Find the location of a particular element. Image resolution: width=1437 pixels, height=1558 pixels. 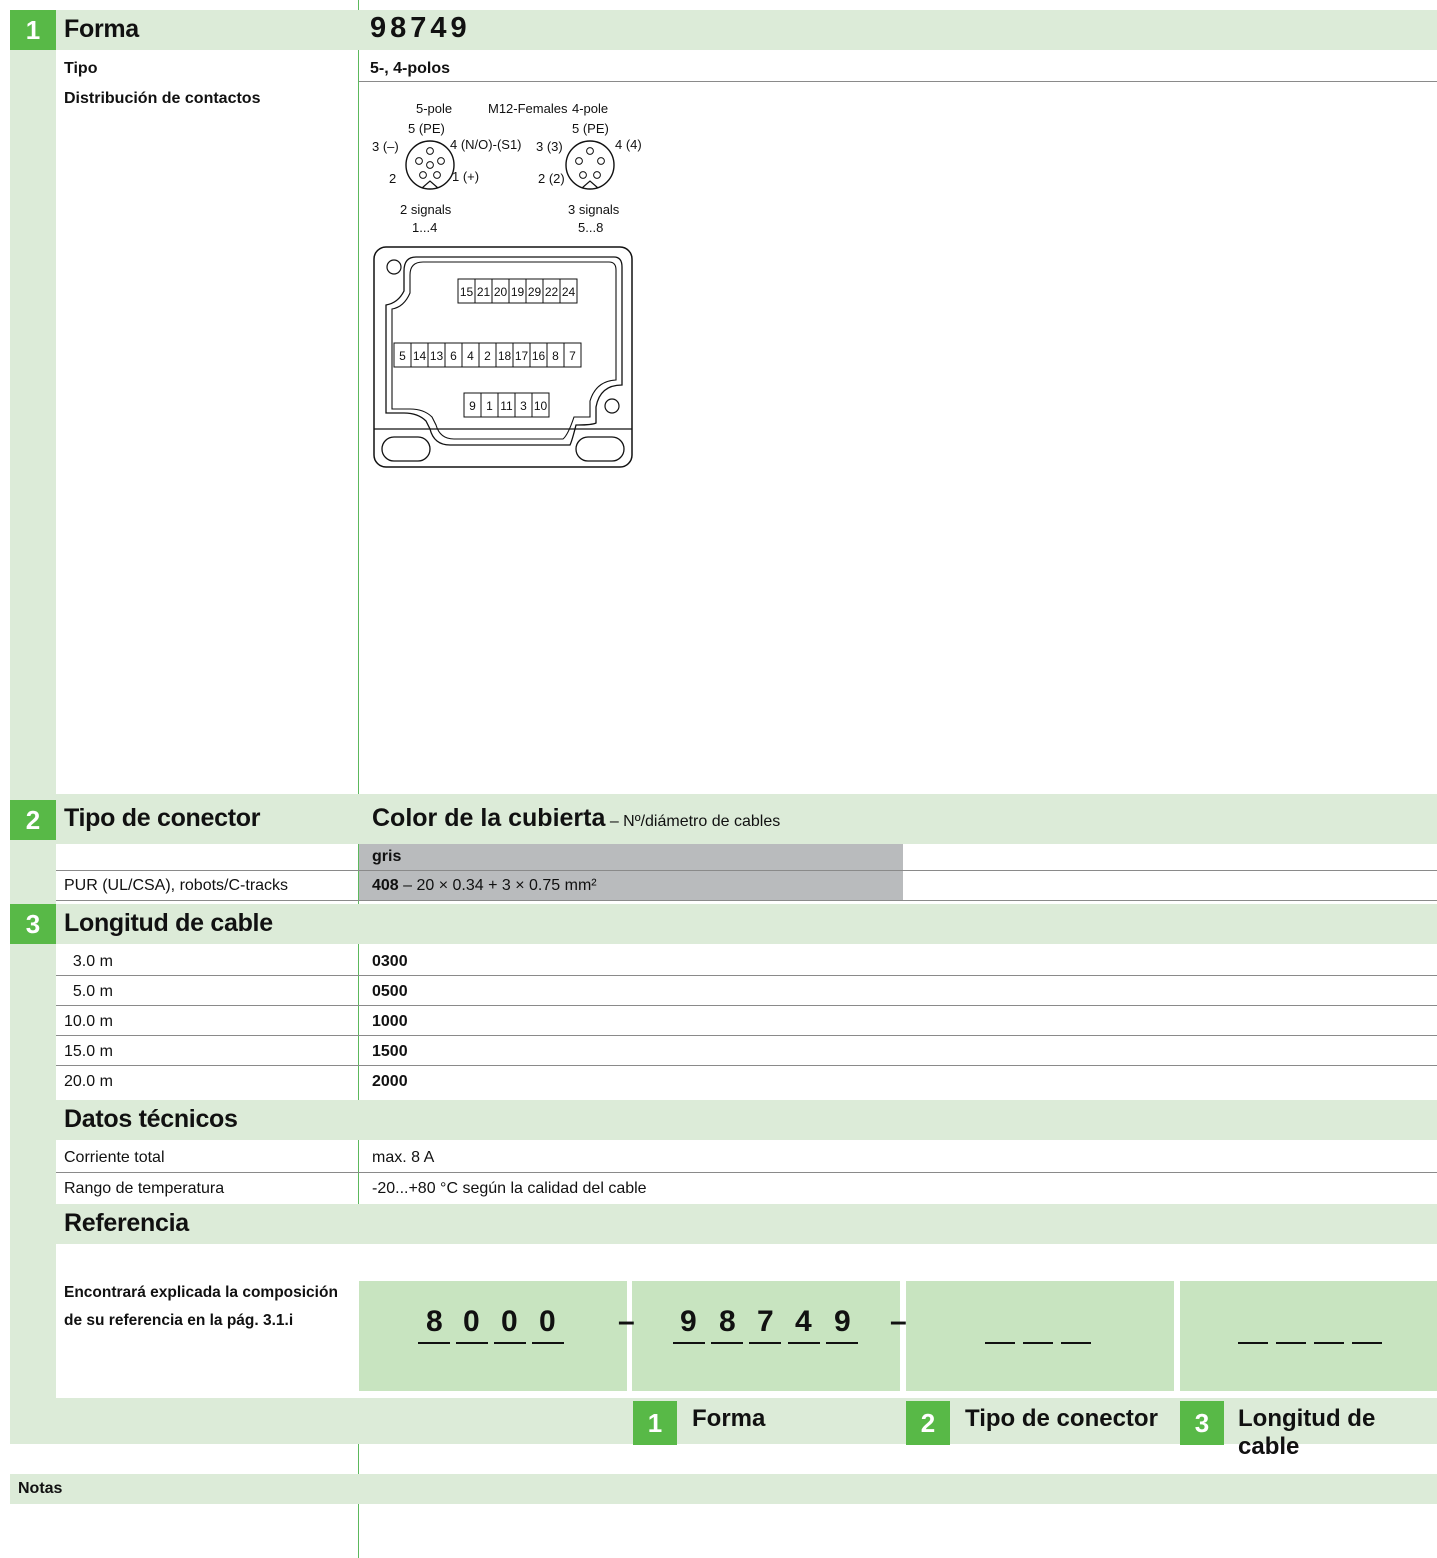

referencia-note-line2: de su referencia en la pág. 3.1.i is located at coordinates (179, 1320).